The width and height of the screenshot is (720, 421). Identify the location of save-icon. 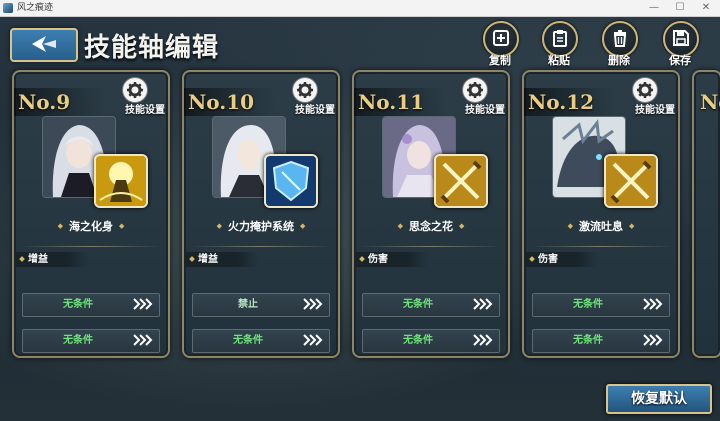
(681, 38).